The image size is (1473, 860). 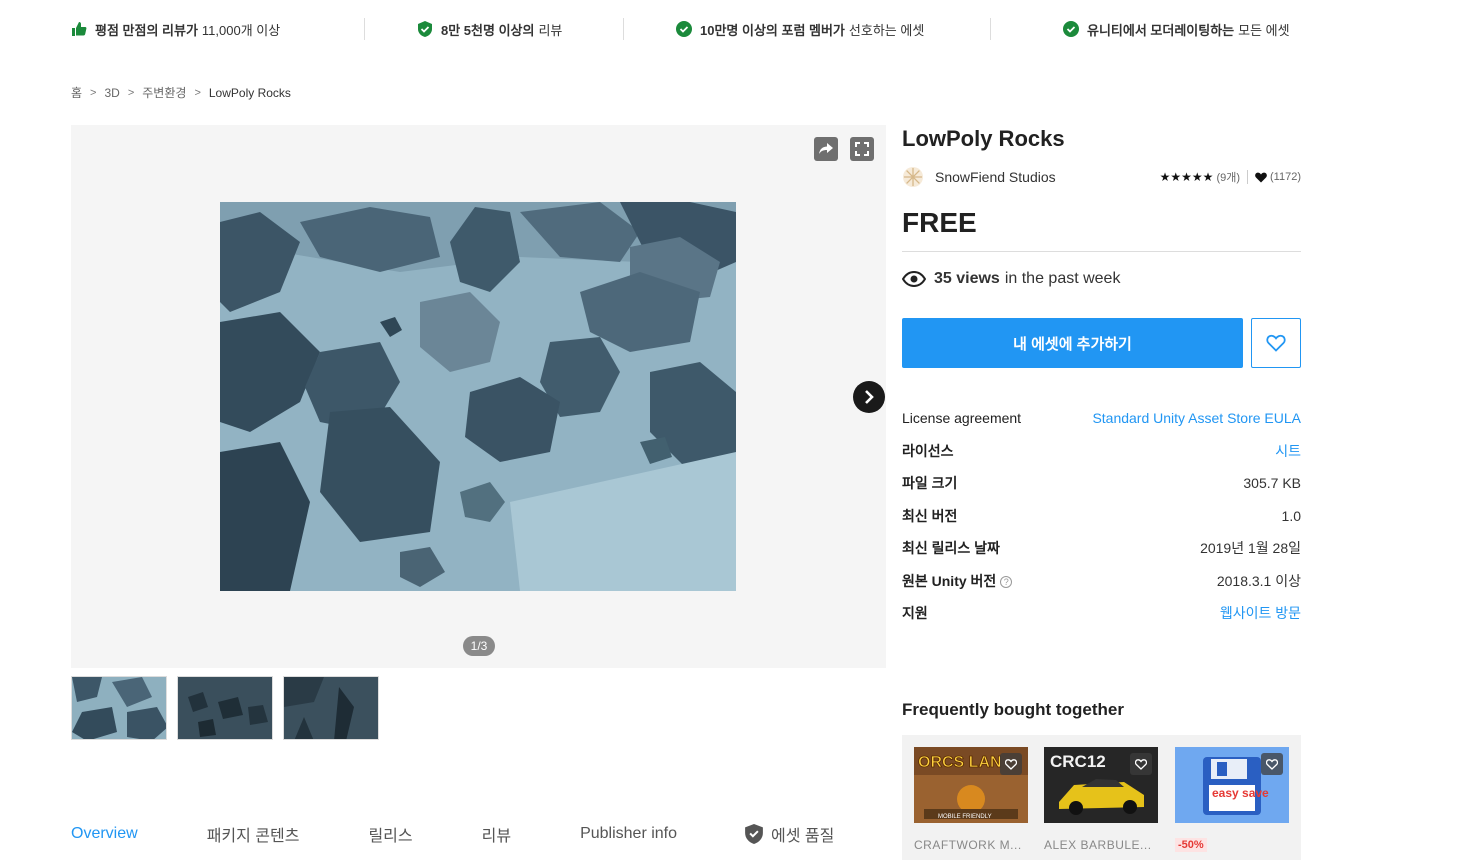 What do you see at coordinates (79, 29) in the screenshot?
I see `thumbs-up-icon` at bounding box center [79, 29].